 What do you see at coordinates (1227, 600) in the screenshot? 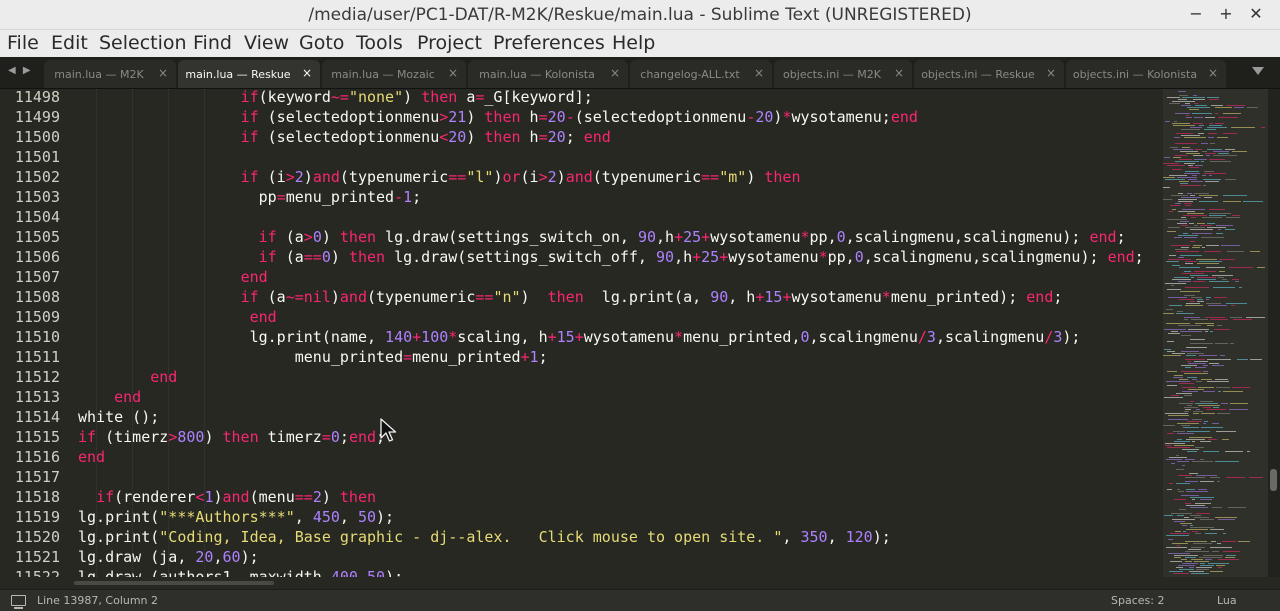
I see `syntax-mode: Lua` at bounding box center [1227, 600].